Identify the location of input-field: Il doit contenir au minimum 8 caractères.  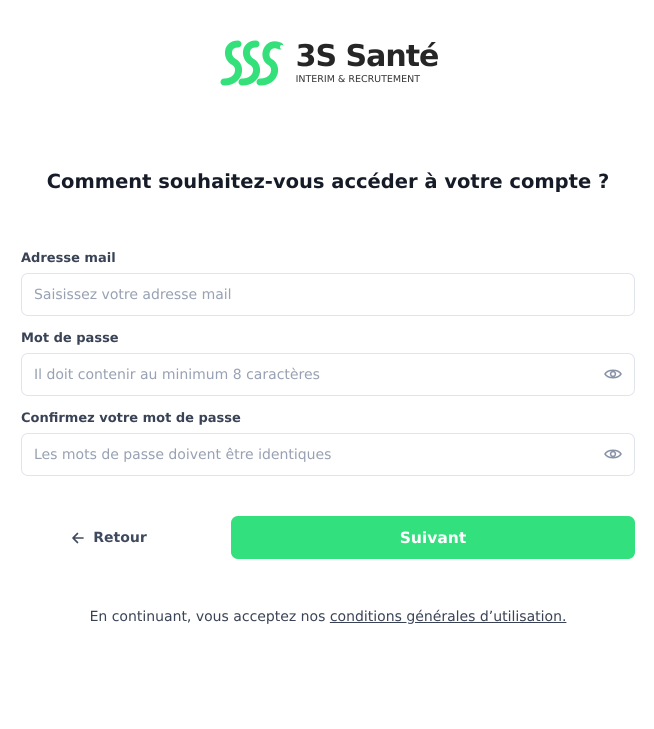
(328, 374).